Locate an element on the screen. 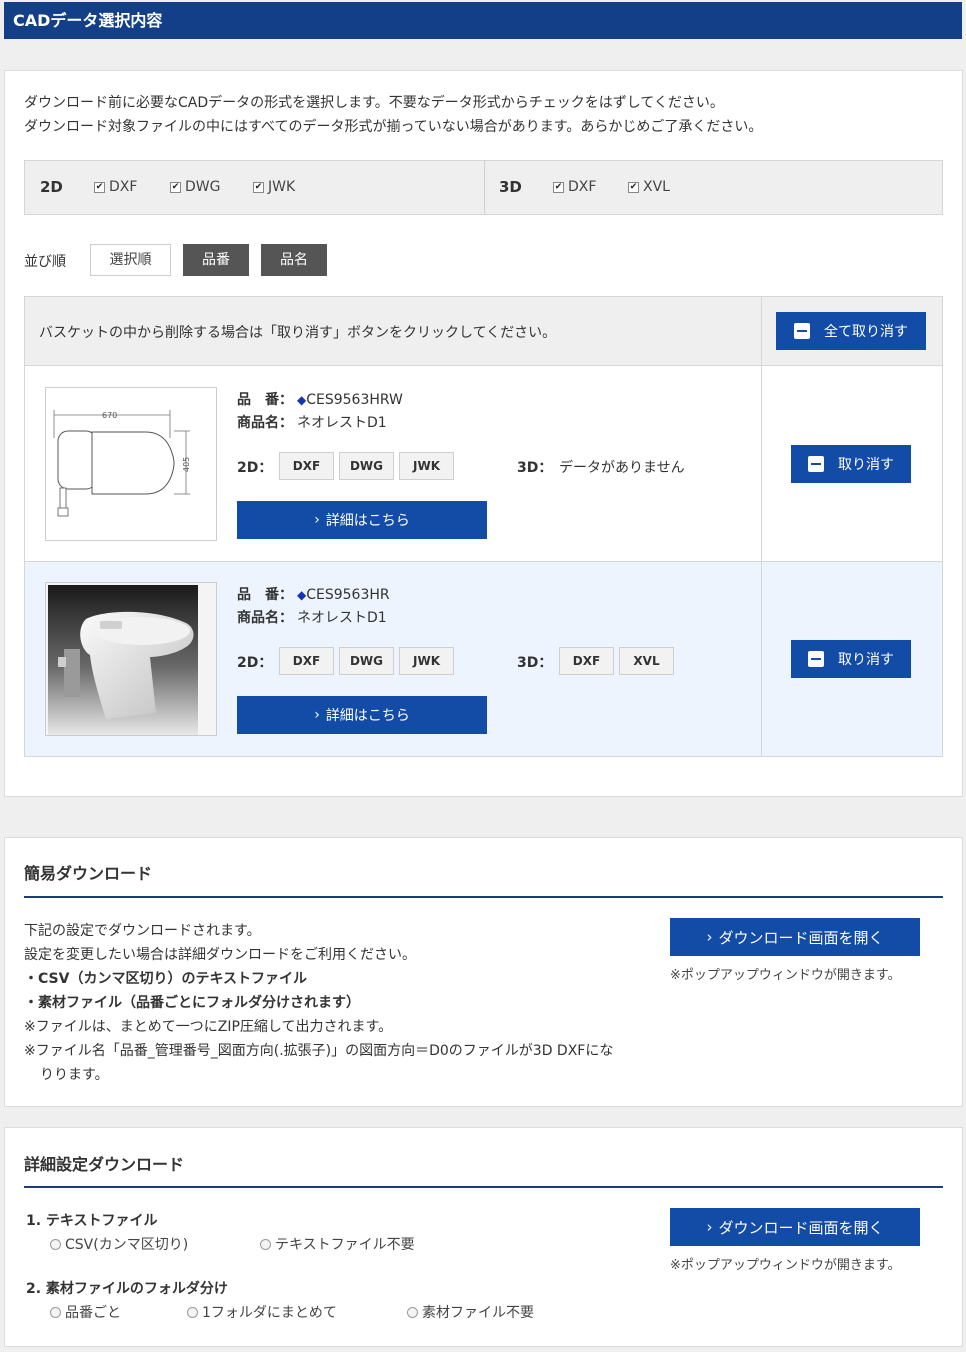 This screenshot has width=966, height=1352. detail-download-title: 詳細設定ダウンロード is located at coordinates (104, 1164).